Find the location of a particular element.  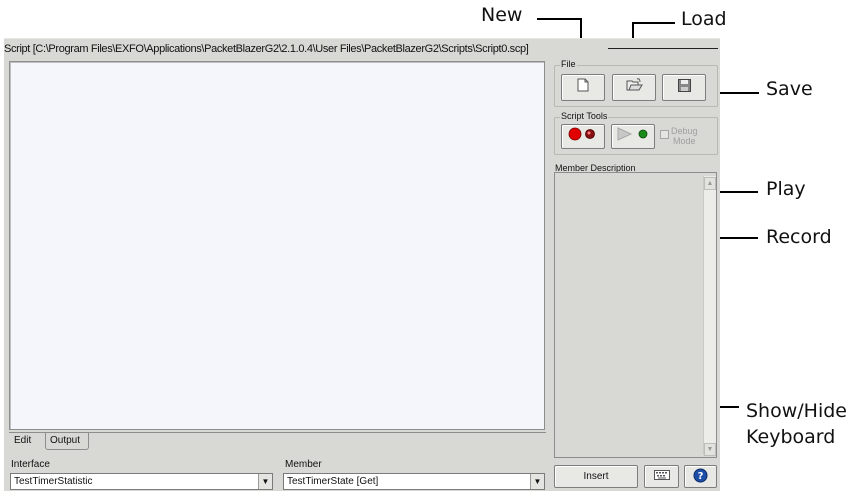

keyboard-icon is located at coordinates (661, 476).